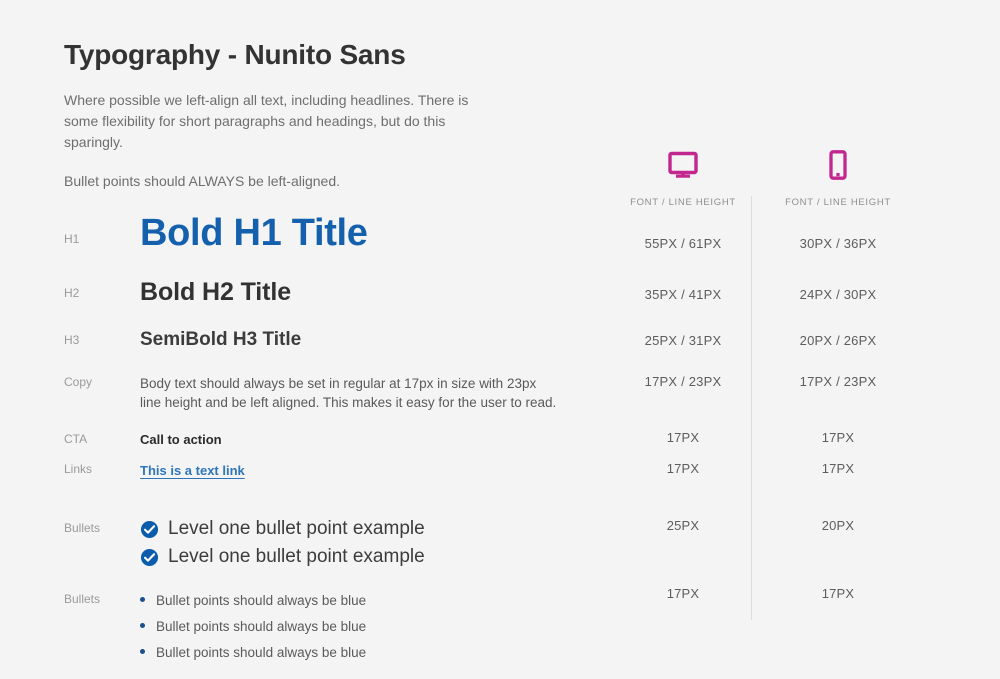 Image resolution: width=1000 pixels, height=679 pixels. I want to click on bullets-level-one-mobile-value: 20PX, so click(838, 525).